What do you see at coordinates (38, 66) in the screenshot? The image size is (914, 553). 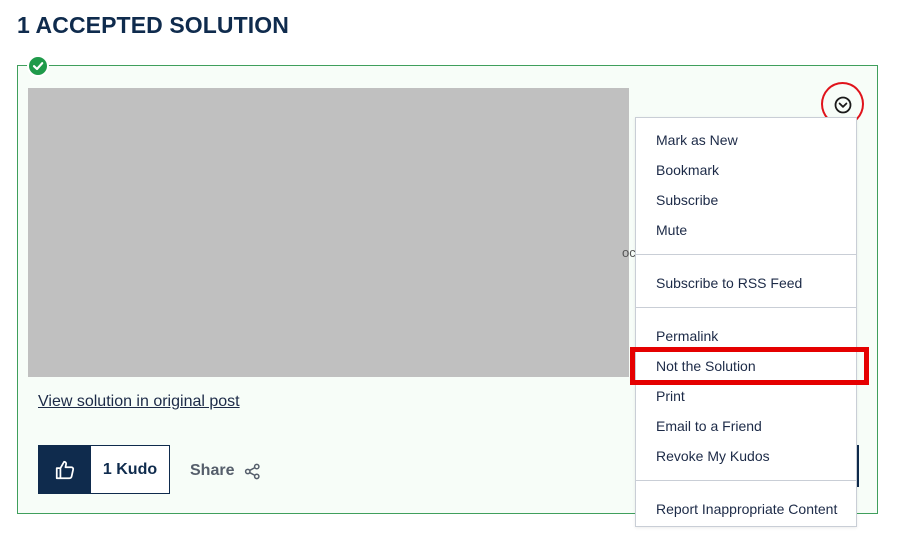 I see `accepted-check-icon` at bounding box center [38, 66].